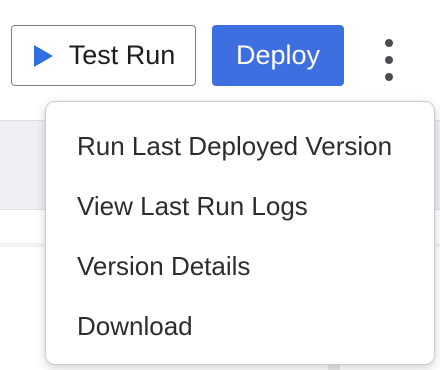 Image resolution: width=440 pixels, height=370 pixels. I want to click on menu-item-label: Run Last Deployed Version, so click(235, 145).